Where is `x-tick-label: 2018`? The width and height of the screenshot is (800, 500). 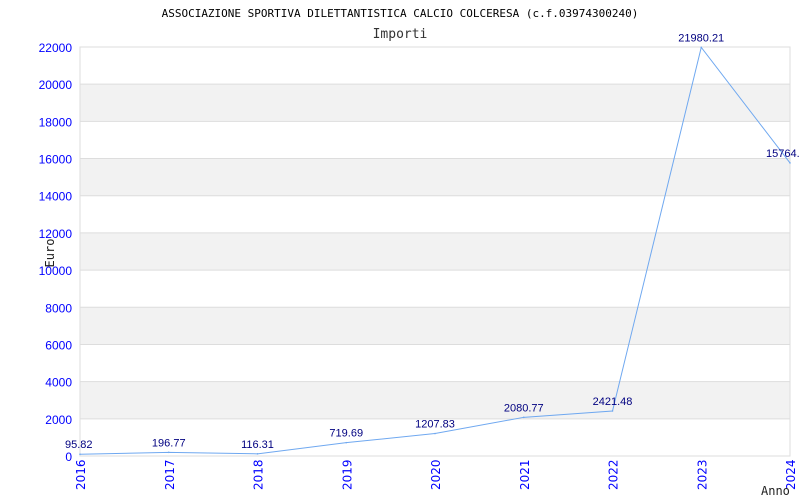
x-tick-label: 2018 is located at coordinates (259, 474).